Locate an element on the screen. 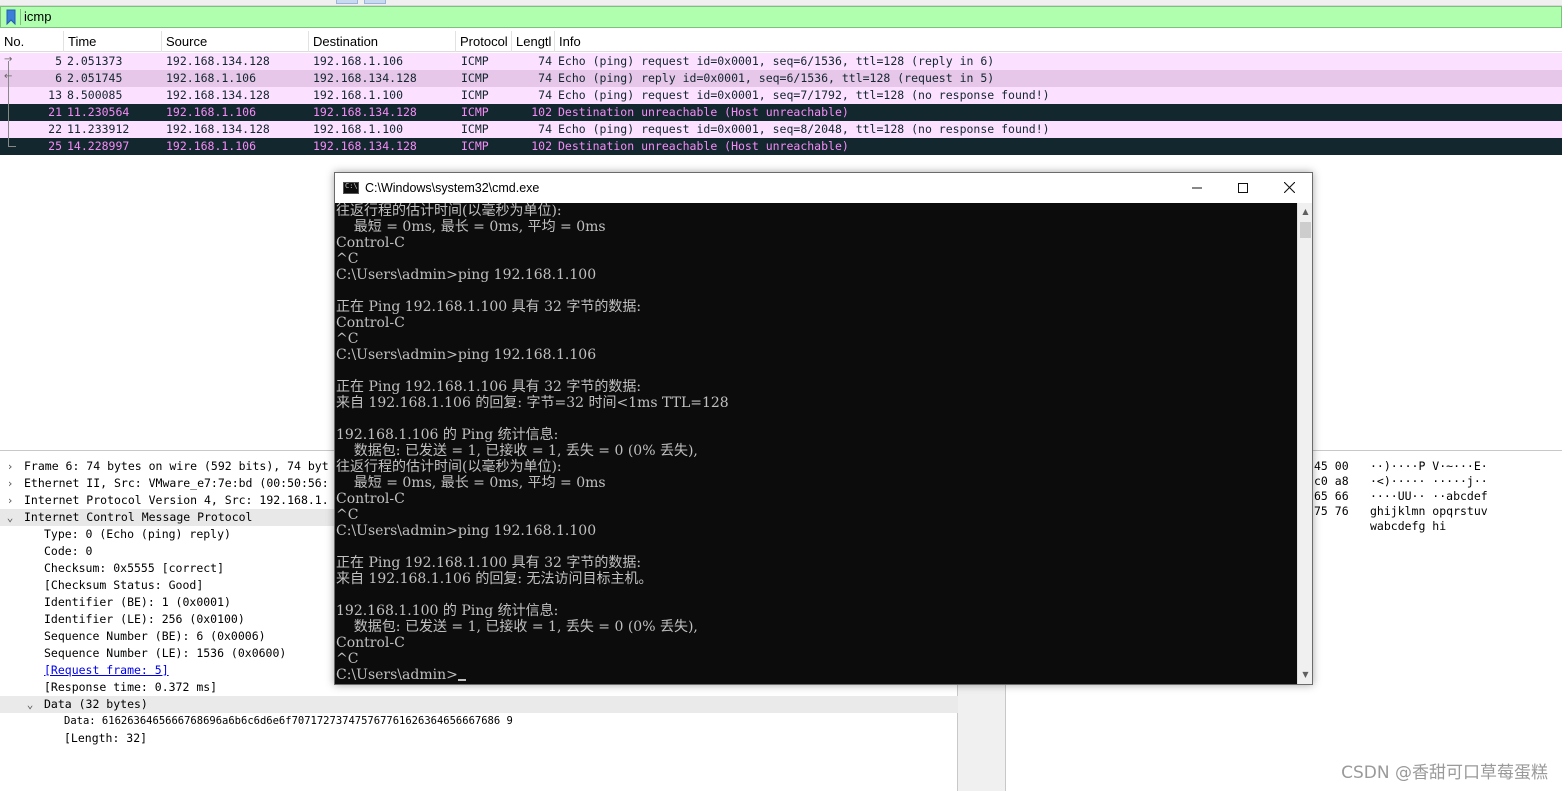 The width and height of the screenshot is (1562, 791). console-line-text: 来自 192.168.1.106 的回复: 无法访问目标主机。 is located at coordinates (494, 579).